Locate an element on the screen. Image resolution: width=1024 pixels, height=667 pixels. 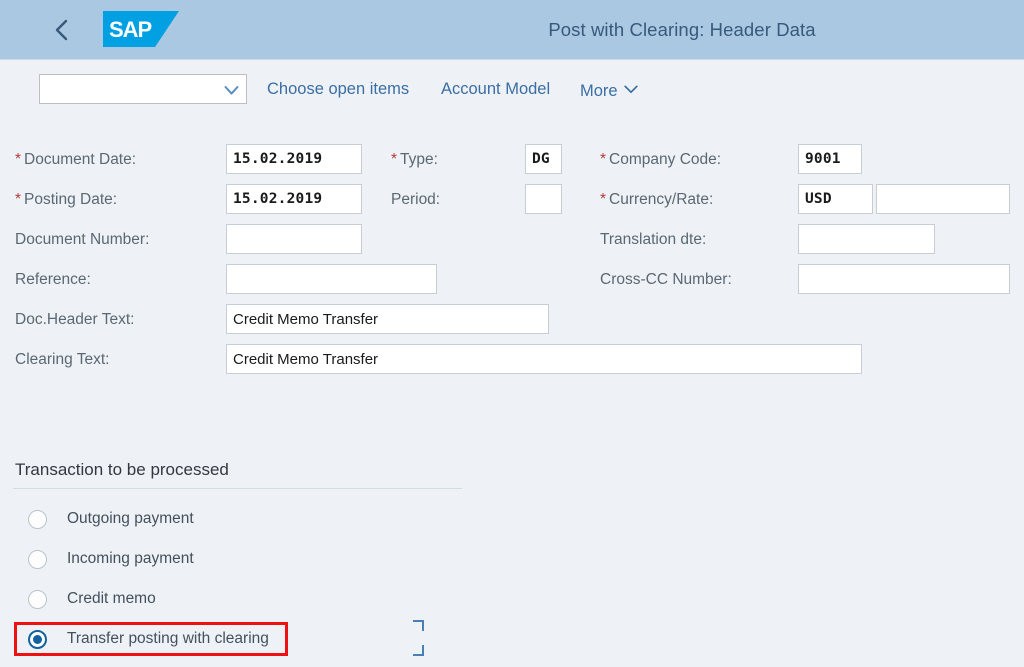
translation-date-input is located at coordinates (866, 239).